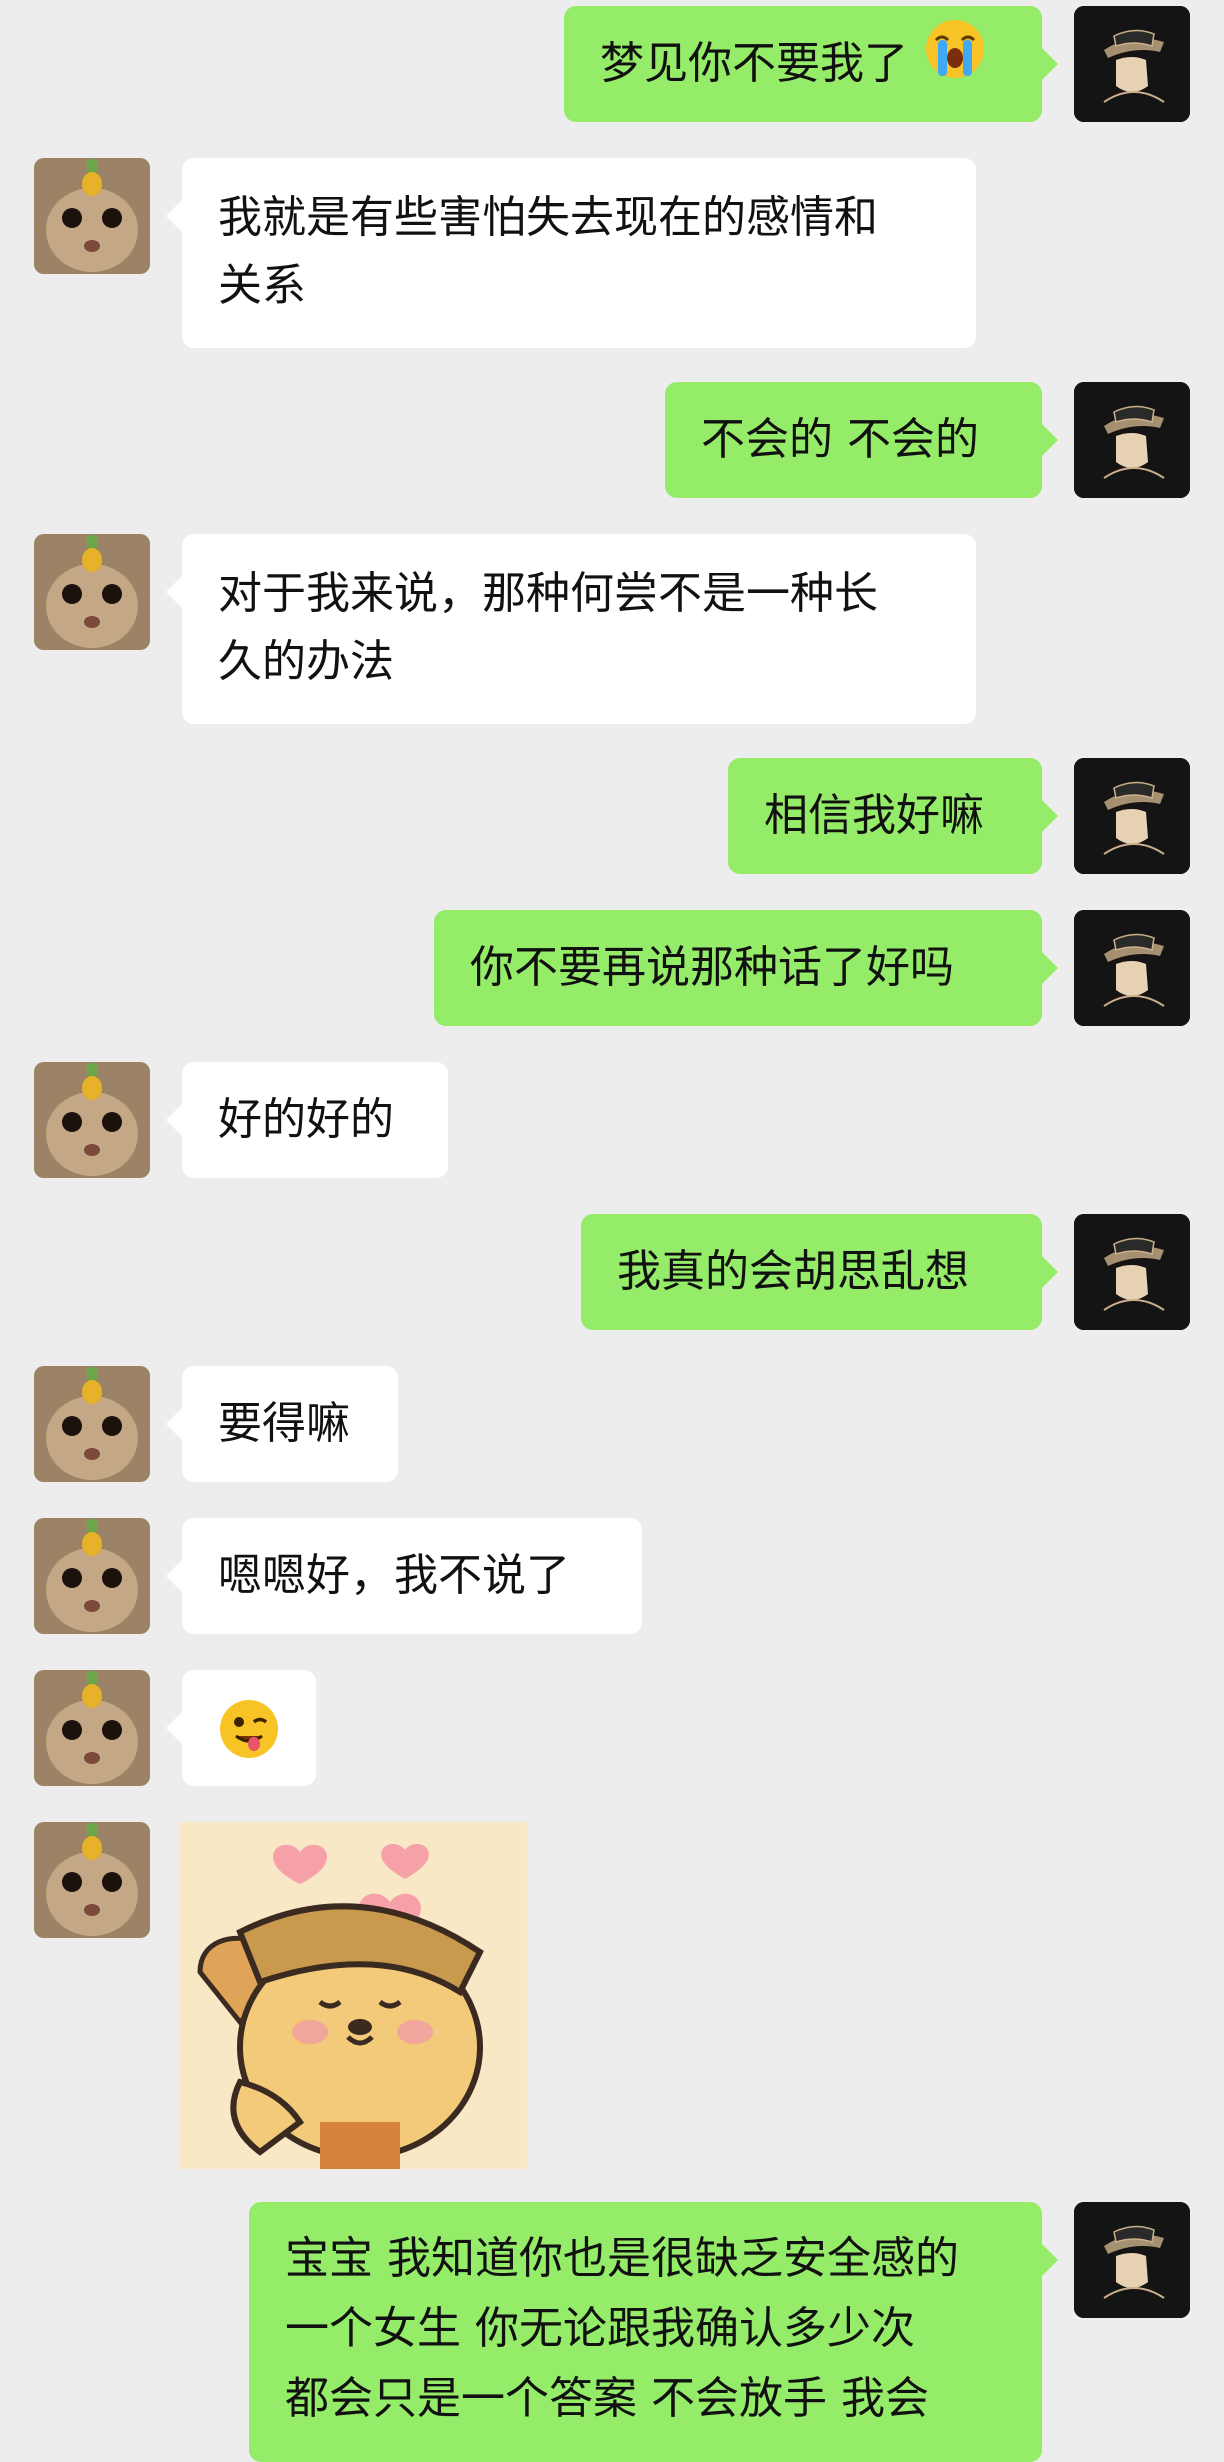  I want to click on message-line: 宝宝 我知道你也是很缺乏安全感的, so click(622, 2258).